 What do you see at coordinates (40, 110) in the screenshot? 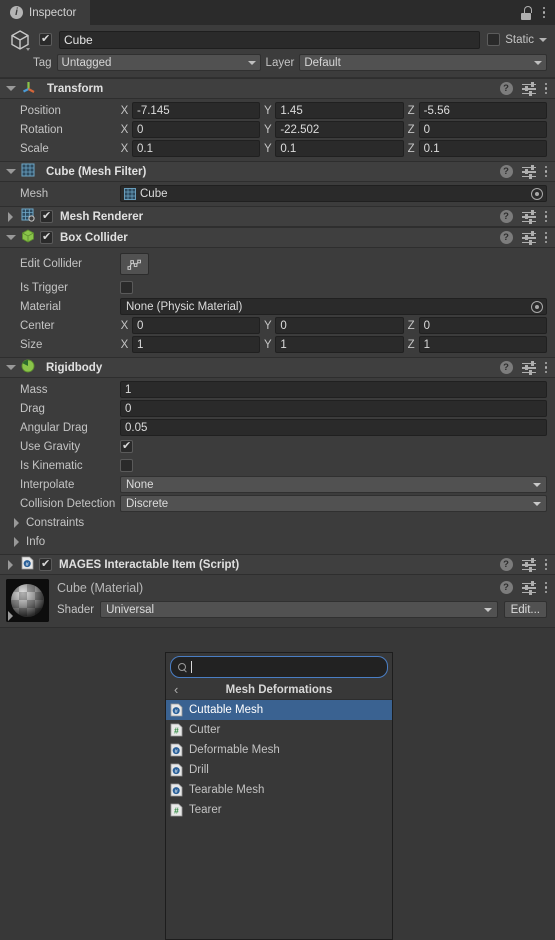
I see `row-label: Position` at bounding box center [40, 110].